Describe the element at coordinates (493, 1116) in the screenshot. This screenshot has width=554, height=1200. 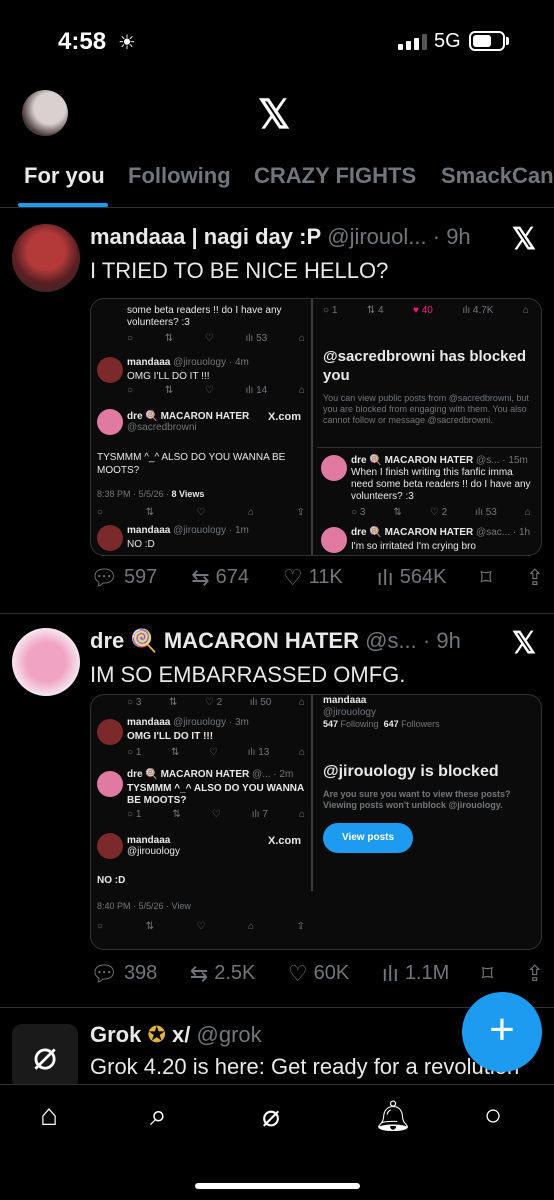
I see `messages-icon: ○` at that location.